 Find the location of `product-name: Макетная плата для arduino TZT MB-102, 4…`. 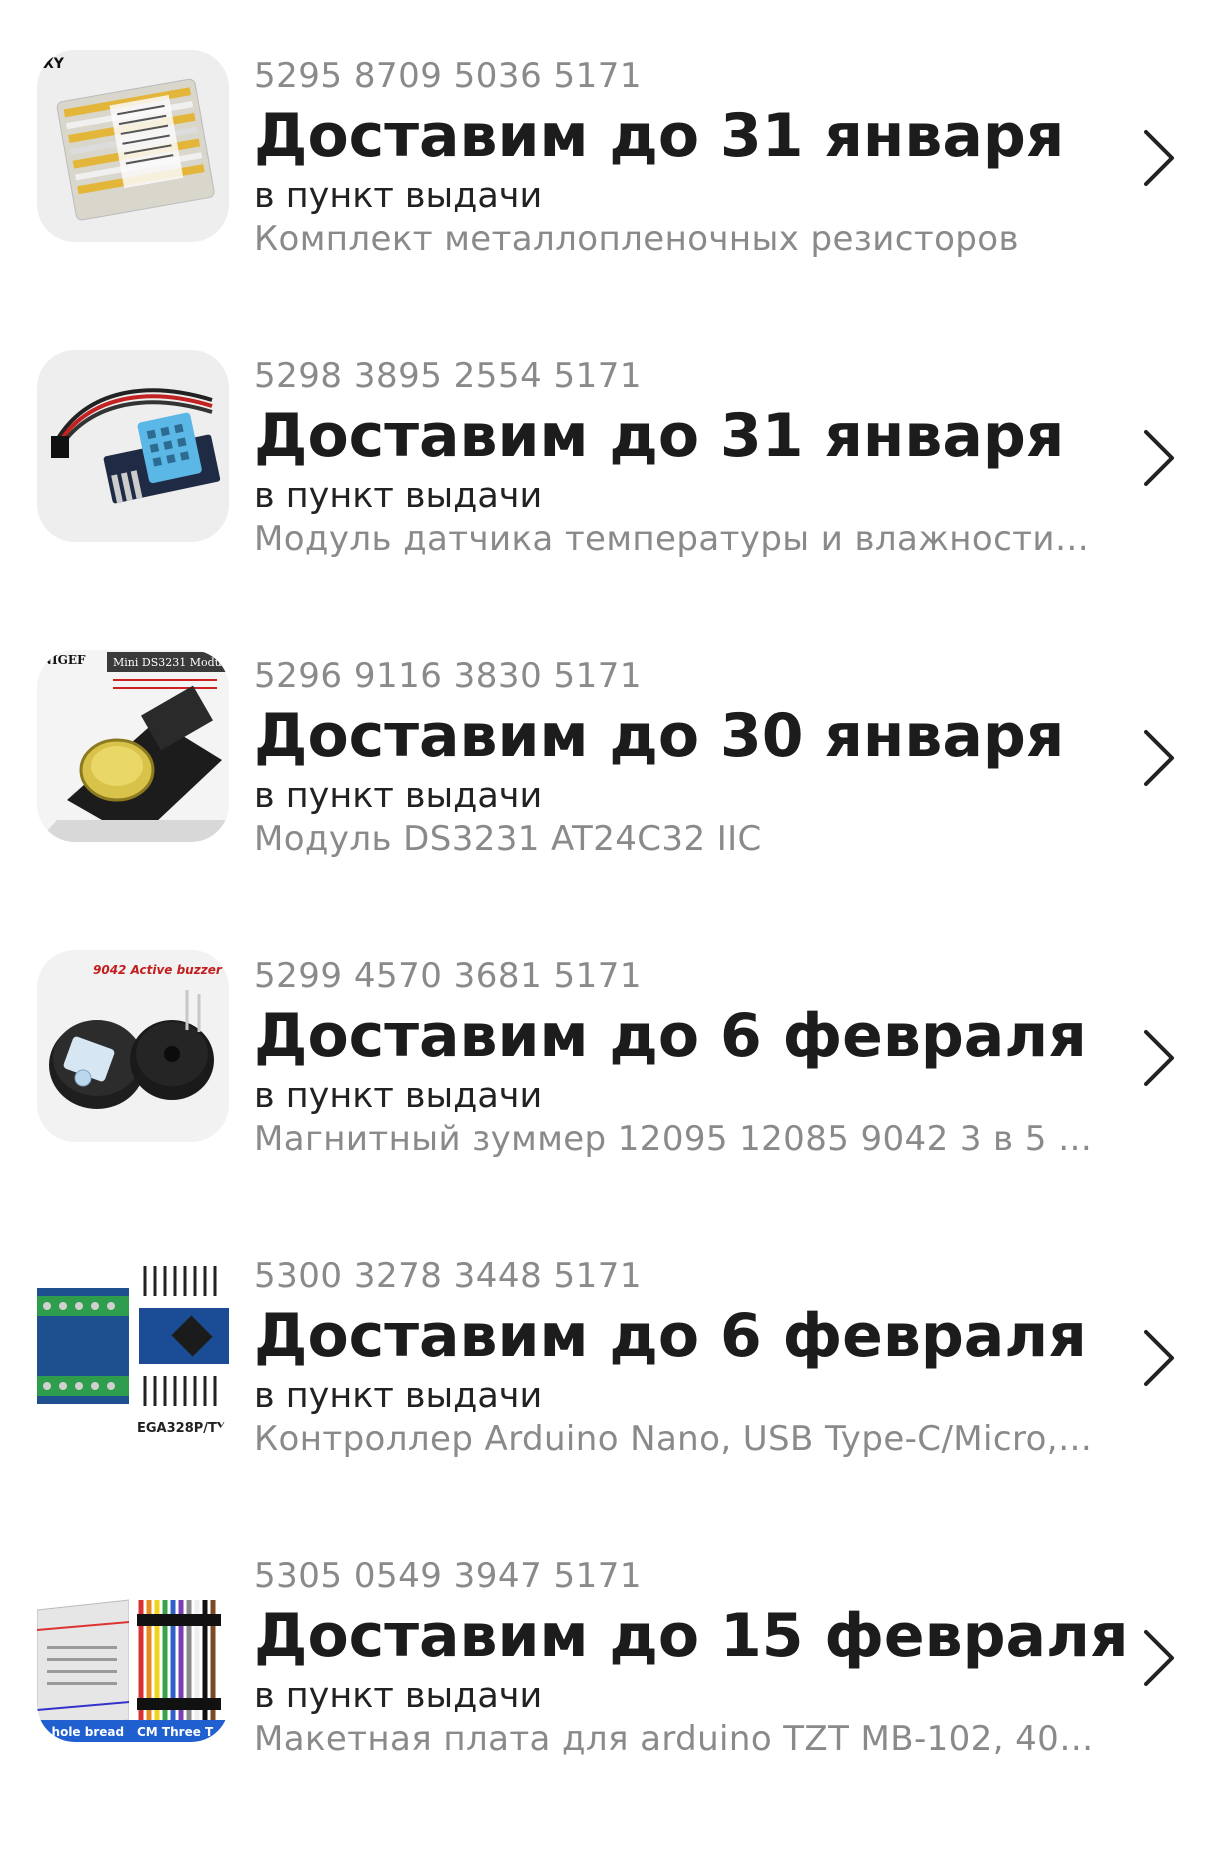

product-name: Макетная плата для arduino TZT MB-102, 4… is located at coordinates (674, 1739).